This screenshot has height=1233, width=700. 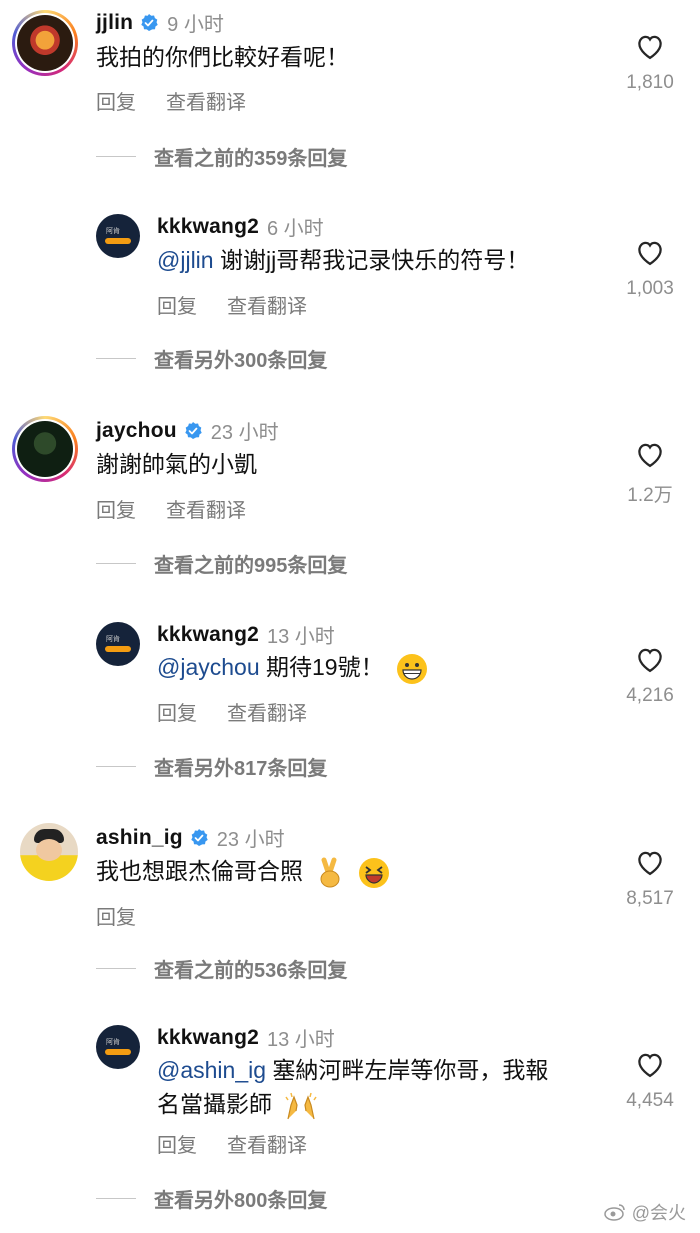 I want to click on username: ashin_ig, so click(x=139, y=838).